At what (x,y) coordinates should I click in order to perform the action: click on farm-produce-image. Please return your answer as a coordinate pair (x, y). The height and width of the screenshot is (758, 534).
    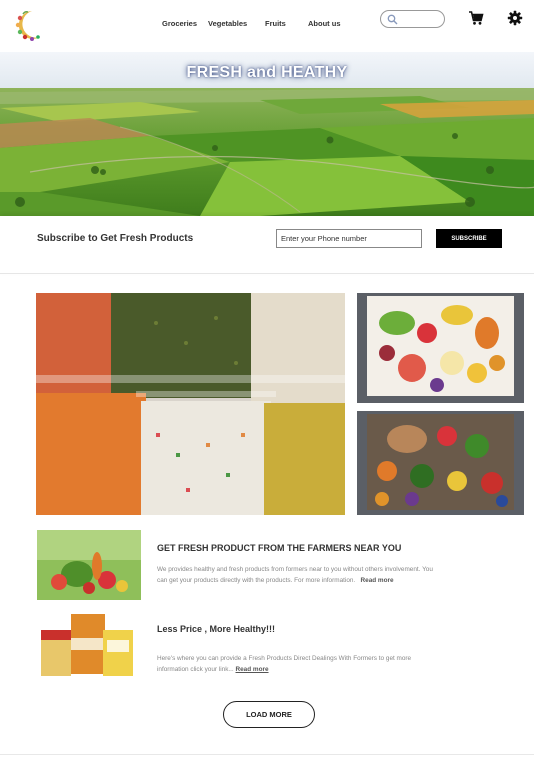
    Looking at the image, I should click on (89, 565).